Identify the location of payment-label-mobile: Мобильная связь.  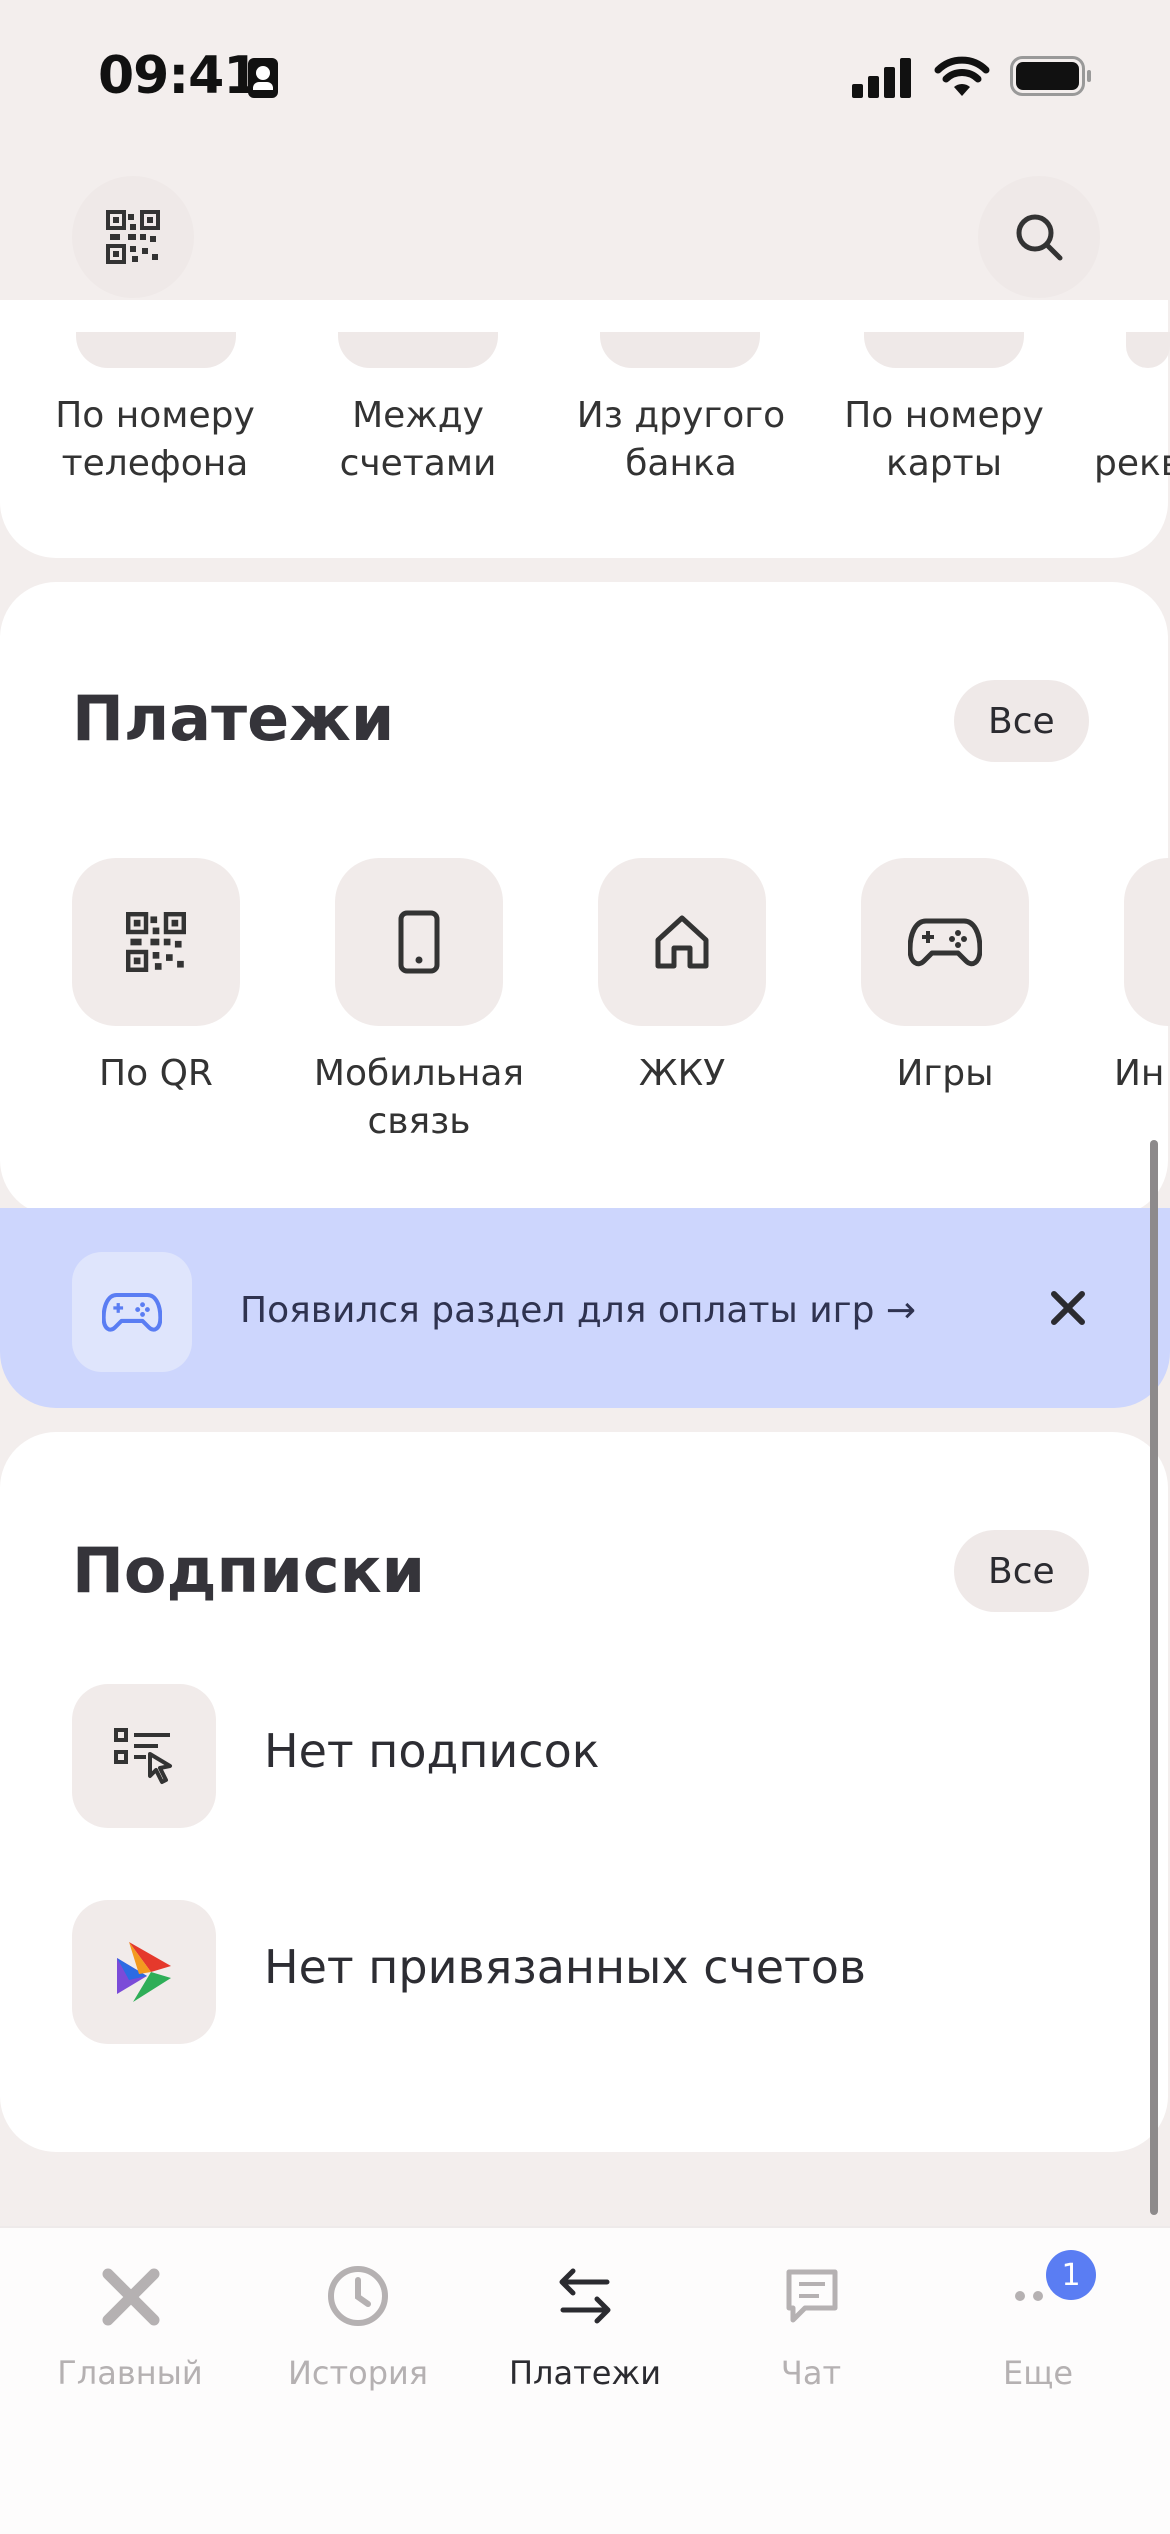
(419, 1097).